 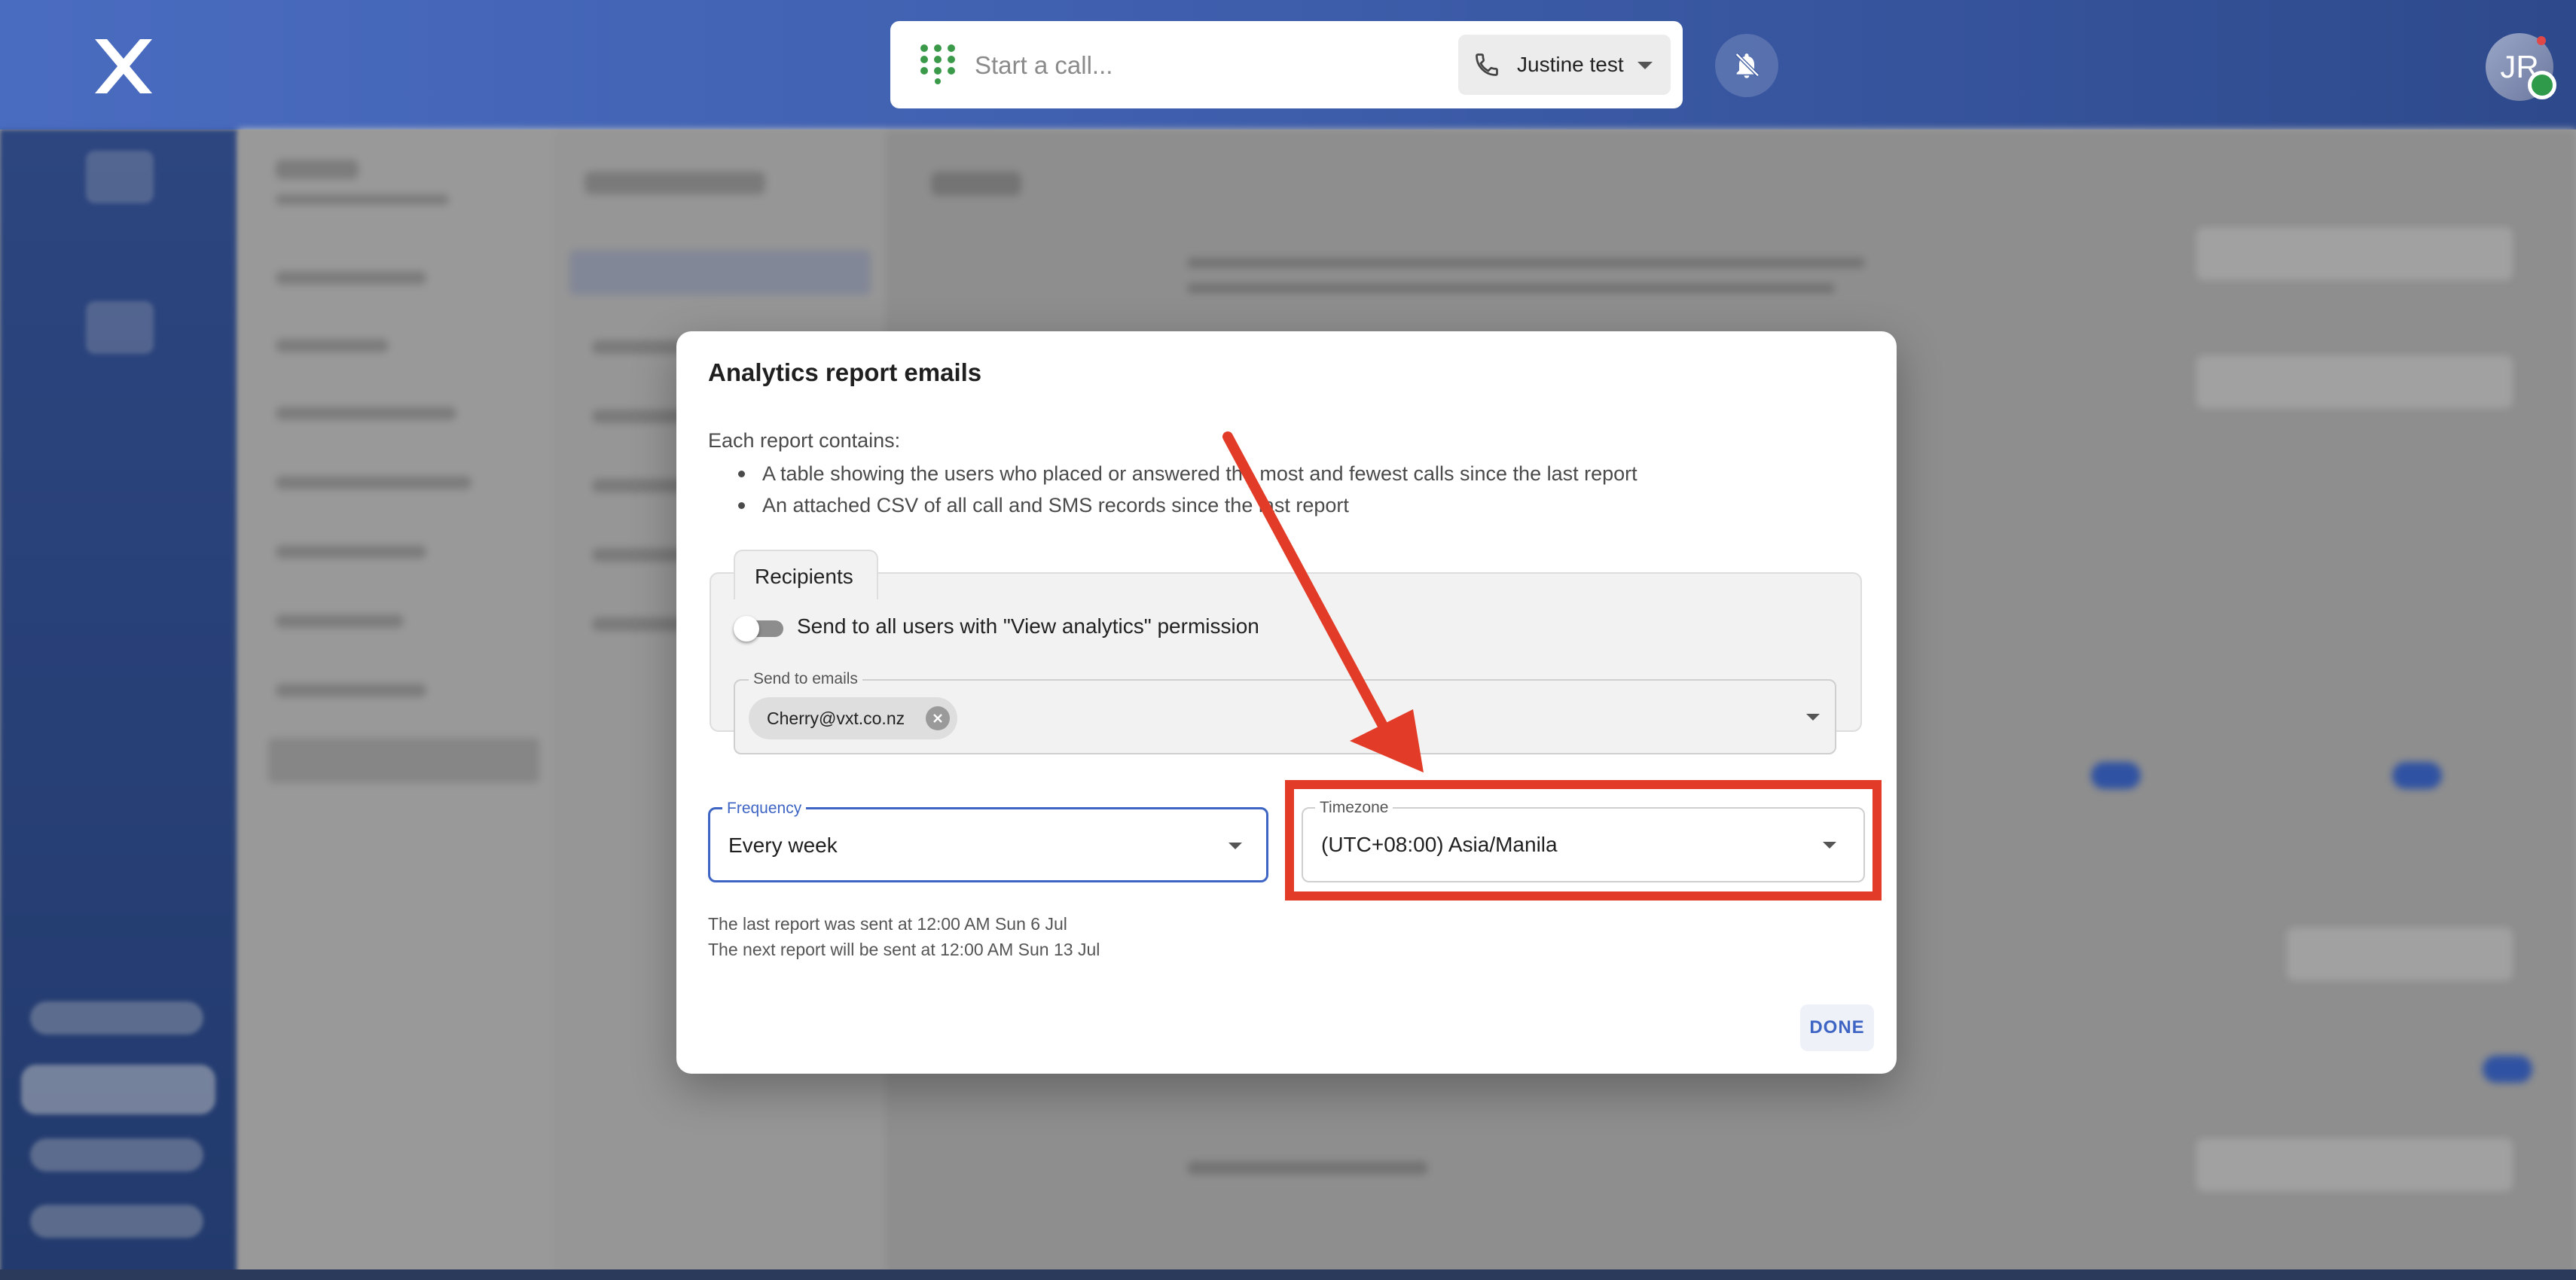 I want to click on recipients-tab-label: Recipients, so click(x=804, y=576).